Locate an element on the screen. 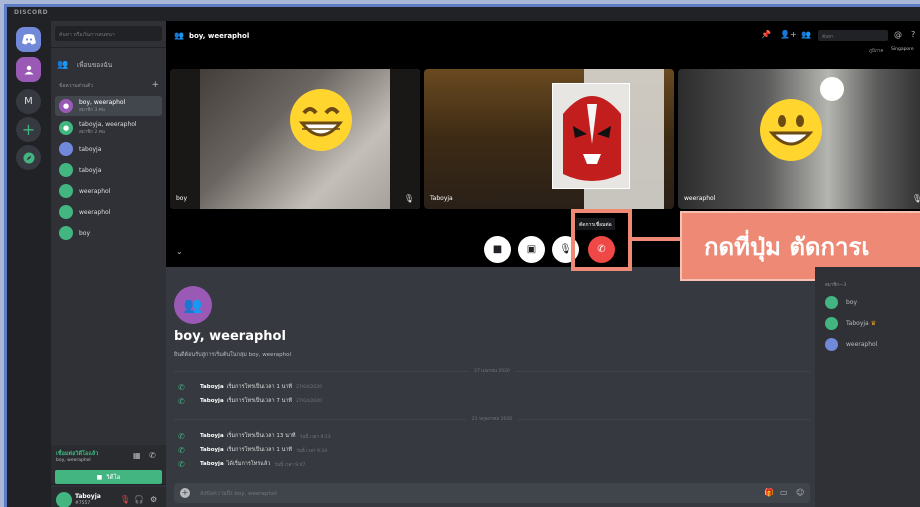 This screenshot has width=920, height=507. screen-share-icon: ▣ is located at coordinates (531, 249).